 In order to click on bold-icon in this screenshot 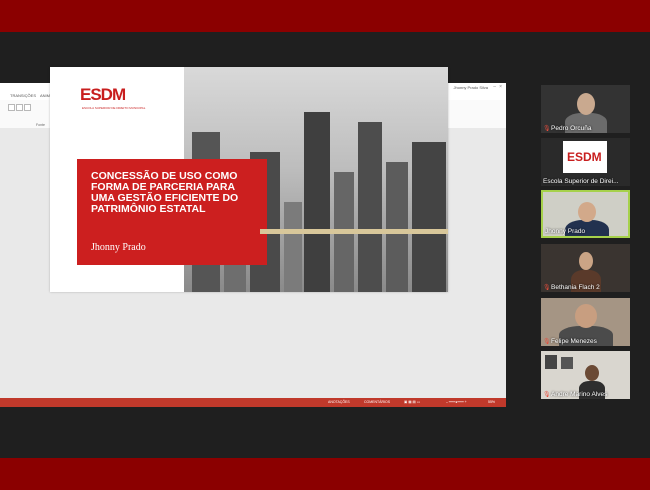, I will do `click(11, 107)`.